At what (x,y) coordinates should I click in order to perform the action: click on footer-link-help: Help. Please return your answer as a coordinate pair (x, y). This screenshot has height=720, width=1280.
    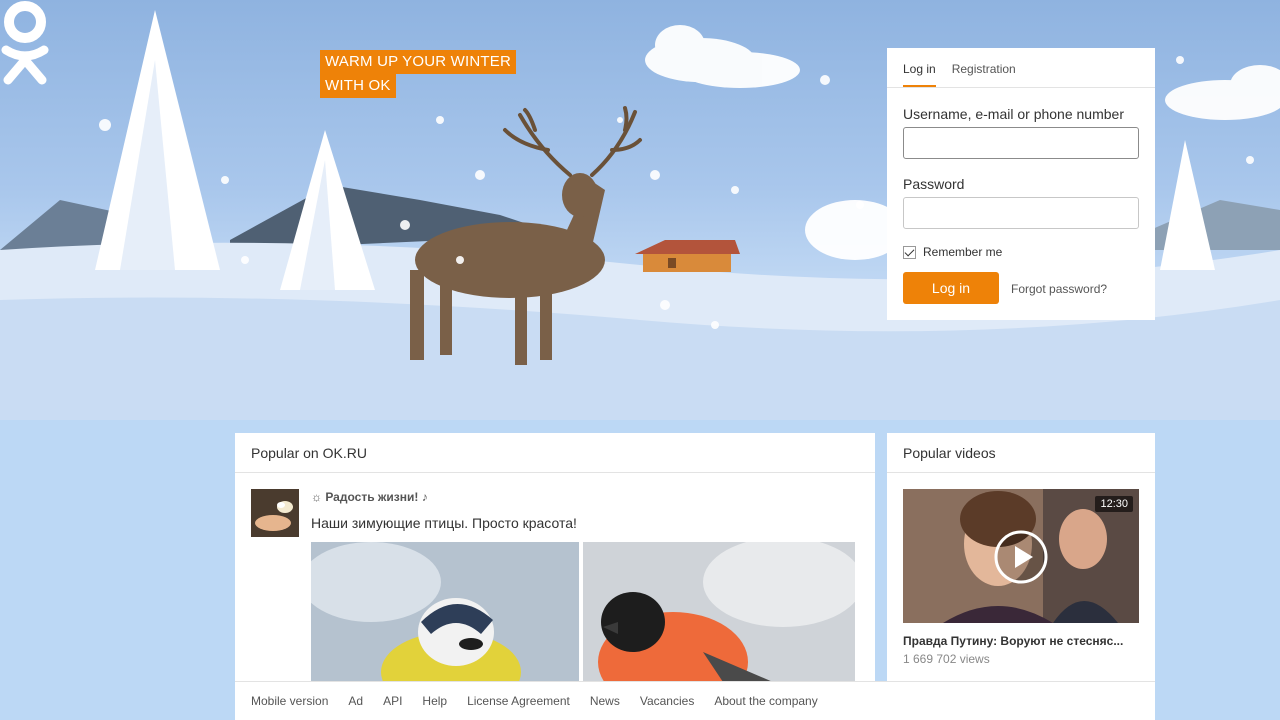
    Looking at the image, I should click on (434, 701).